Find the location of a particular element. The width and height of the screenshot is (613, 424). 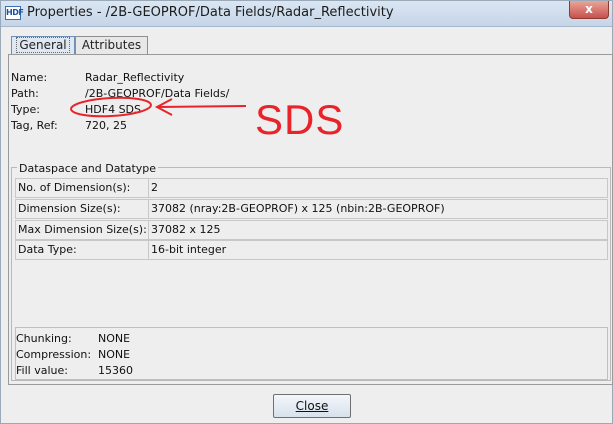

data-type-label: Data Type: is located at coordinates (47, 249).